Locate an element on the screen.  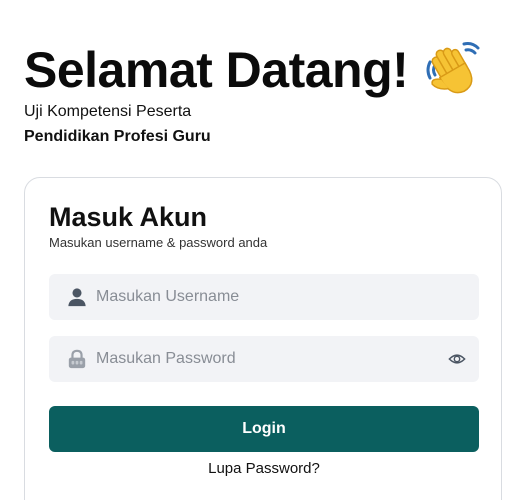
username-field is located at coordinates (264, 297).